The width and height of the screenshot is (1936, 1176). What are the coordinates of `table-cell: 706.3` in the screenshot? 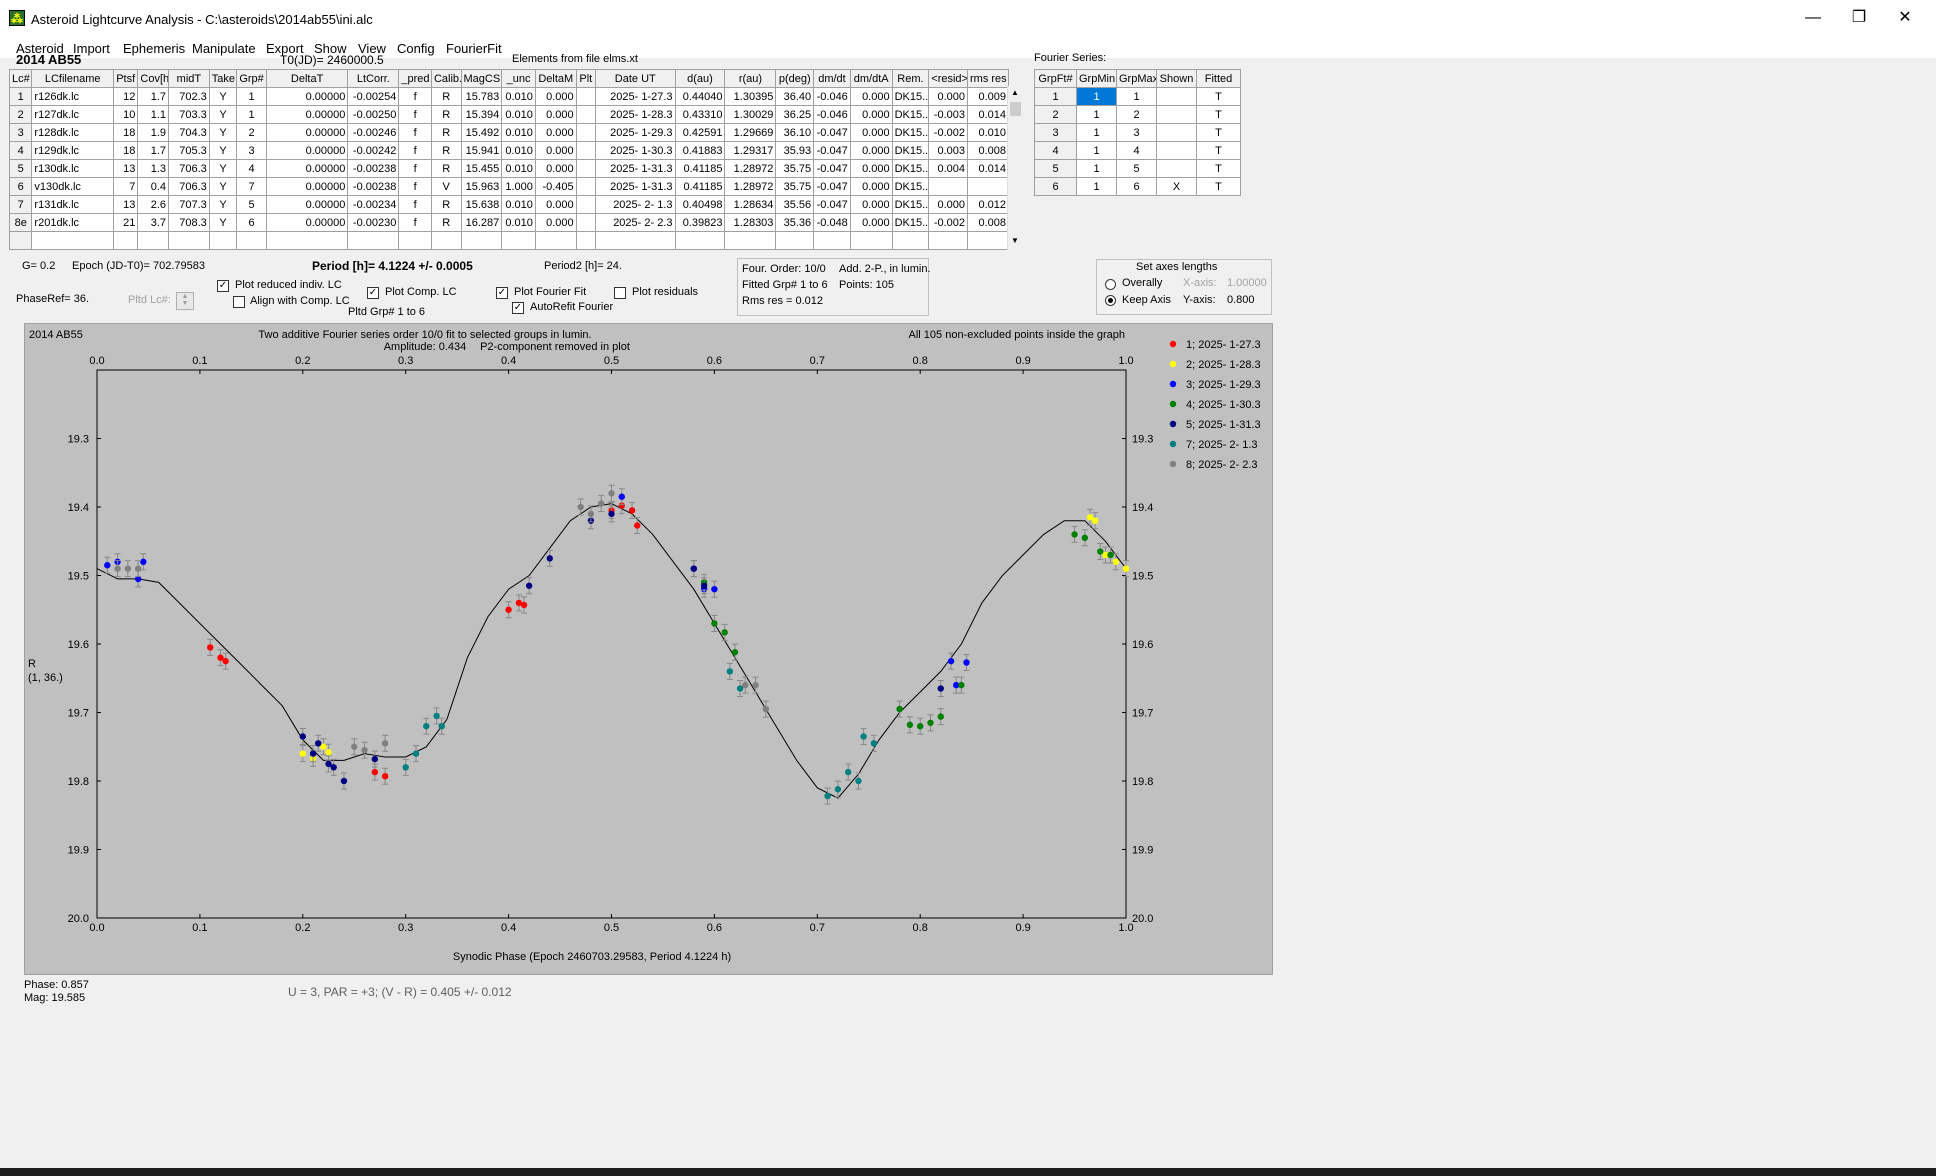 It's located at (189, 168).